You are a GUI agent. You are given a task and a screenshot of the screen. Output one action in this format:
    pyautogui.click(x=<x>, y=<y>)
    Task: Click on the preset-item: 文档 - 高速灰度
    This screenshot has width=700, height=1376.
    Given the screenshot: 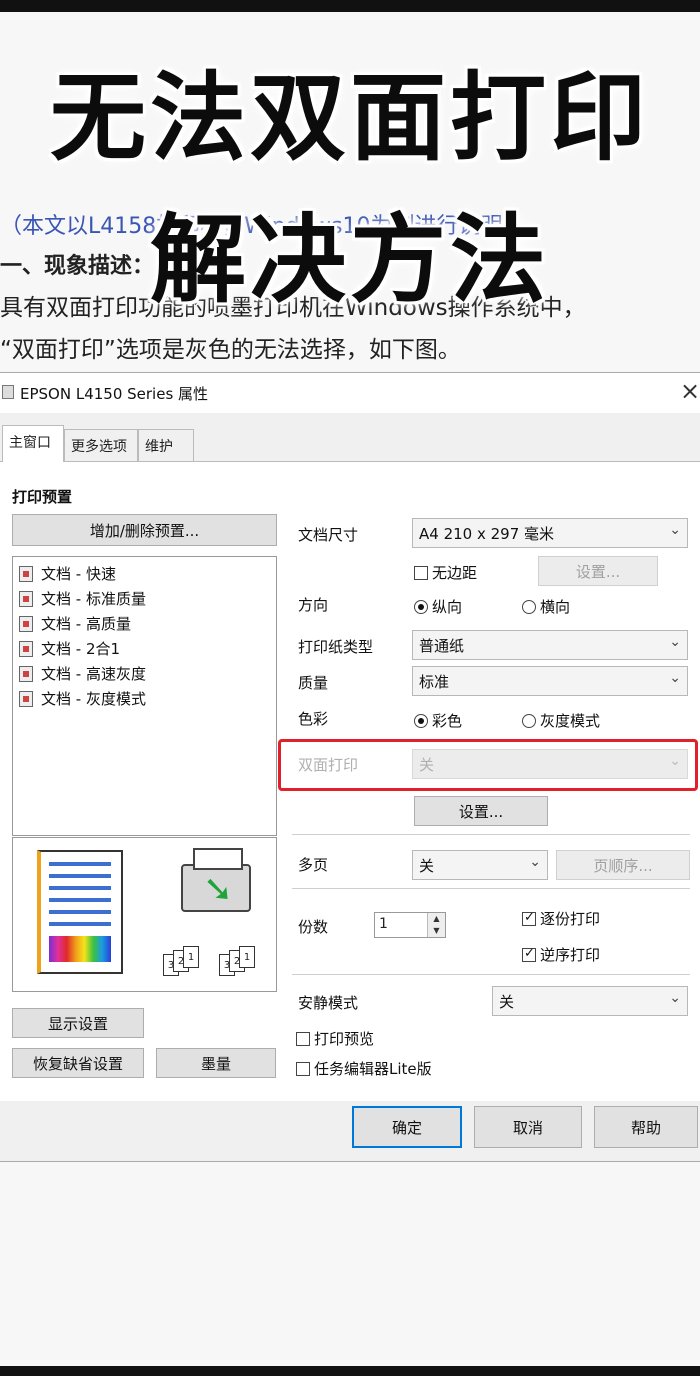 What is the action you would take?
    pyautogui.click(x=82, y=673)
    